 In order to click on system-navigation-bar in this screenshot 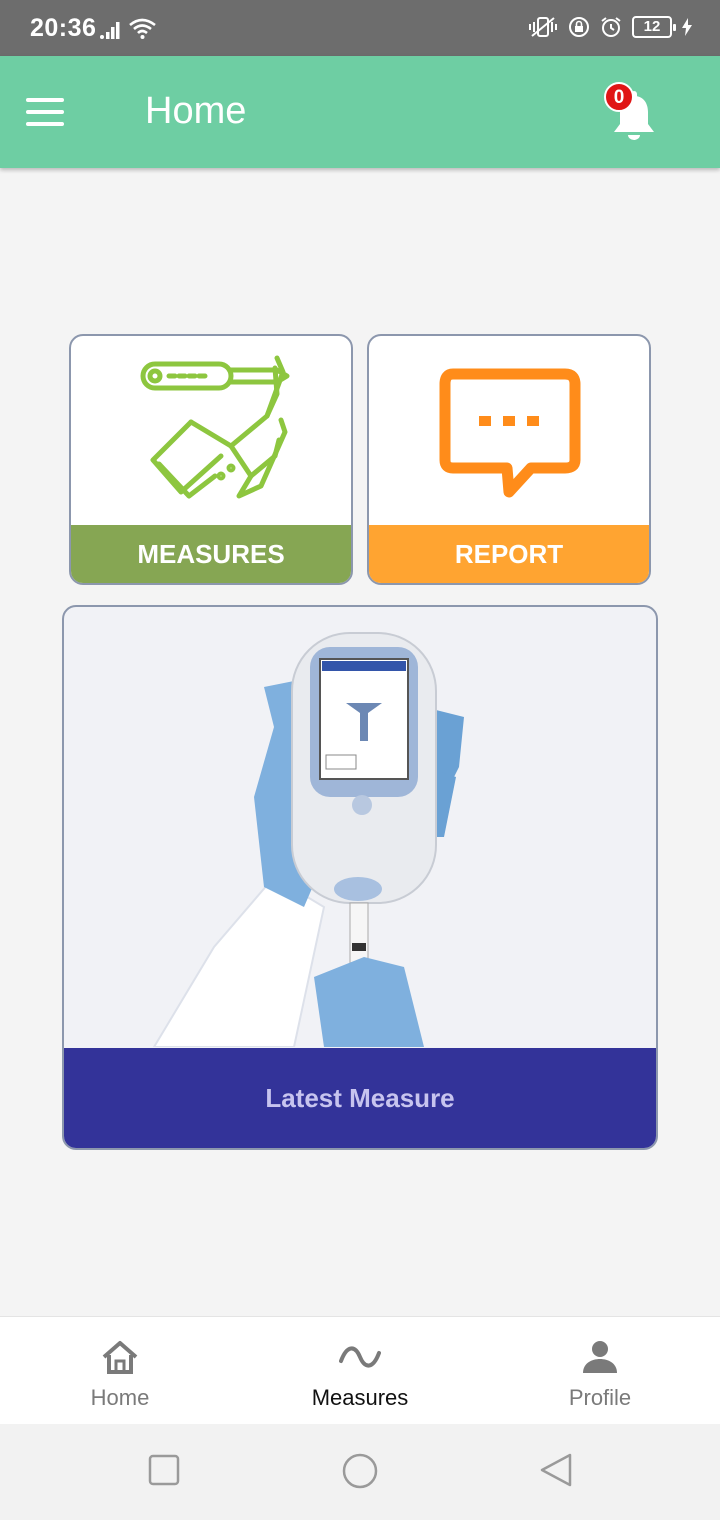, I will do `click(360, 1472)`.